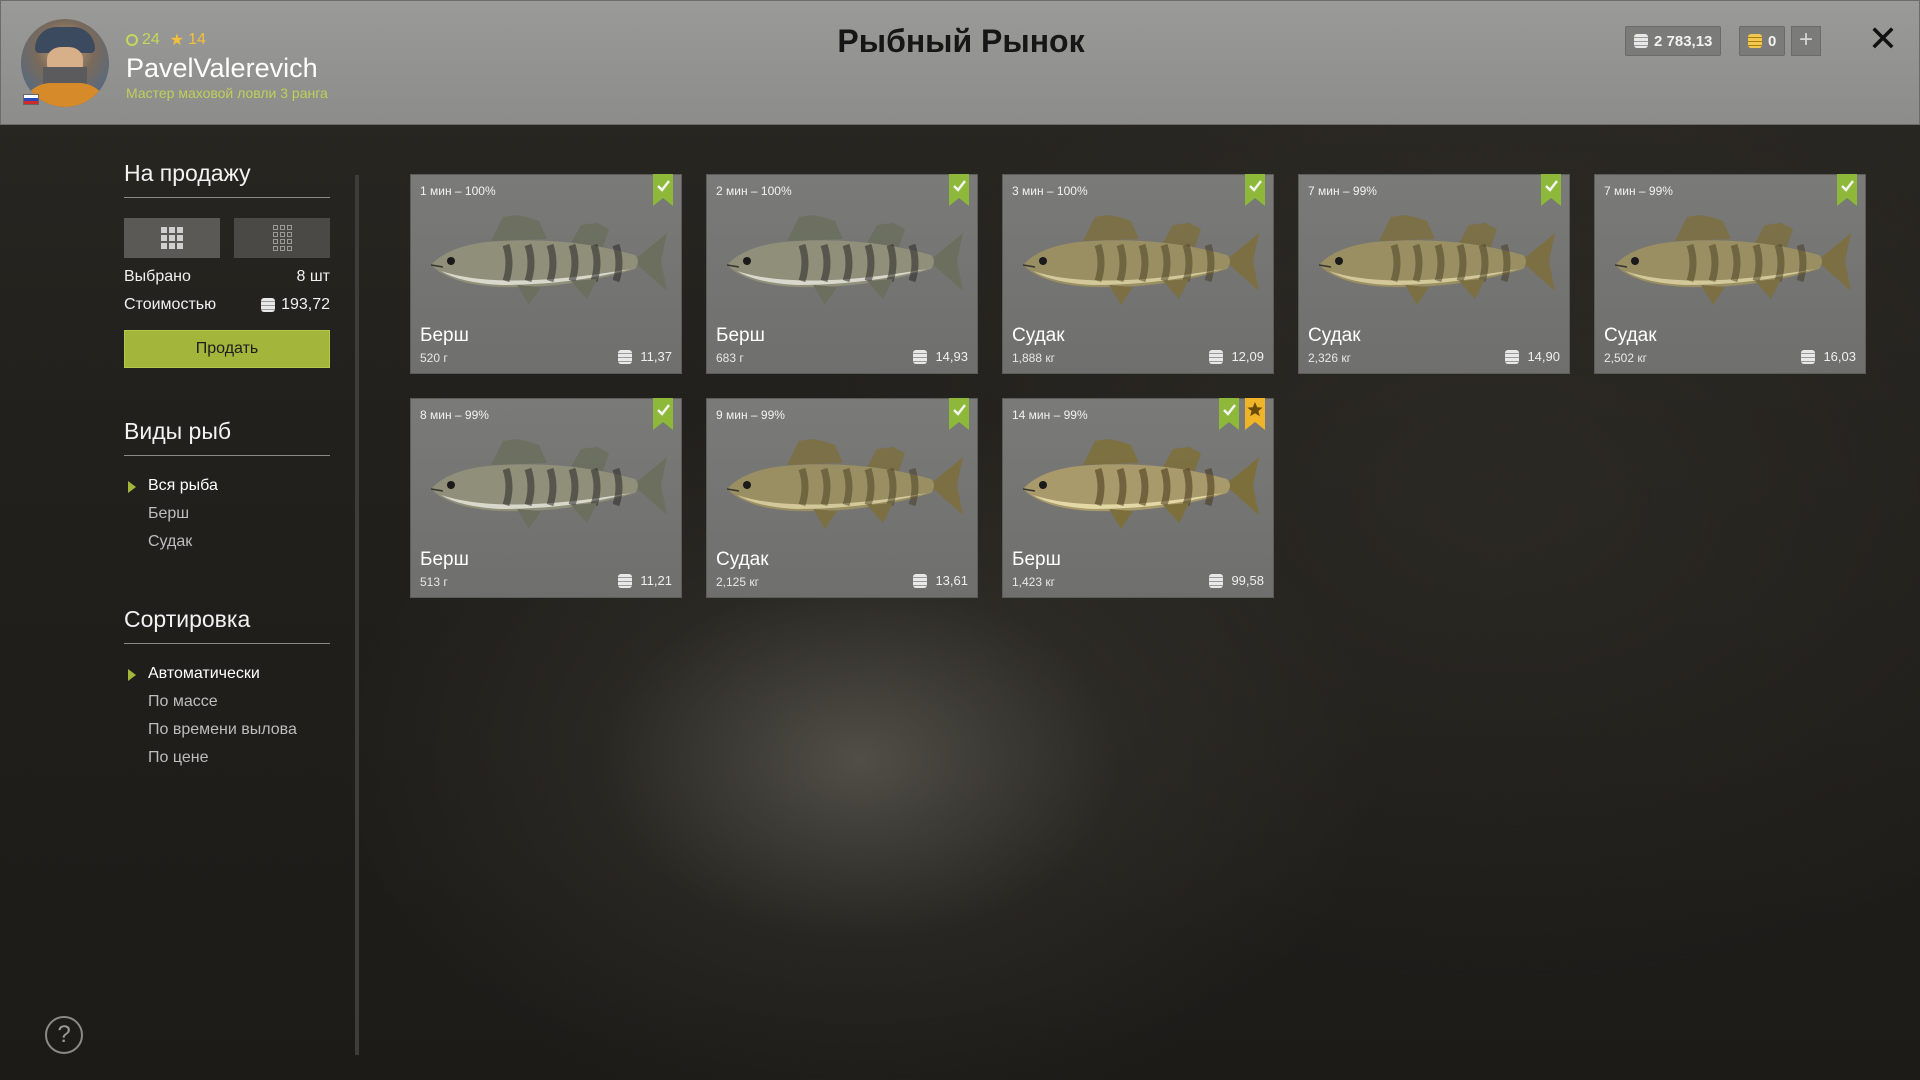 Image resolution: width=1920 pixels, height=1080 pixels. I want to click on view-toggle, so click(227, 238).